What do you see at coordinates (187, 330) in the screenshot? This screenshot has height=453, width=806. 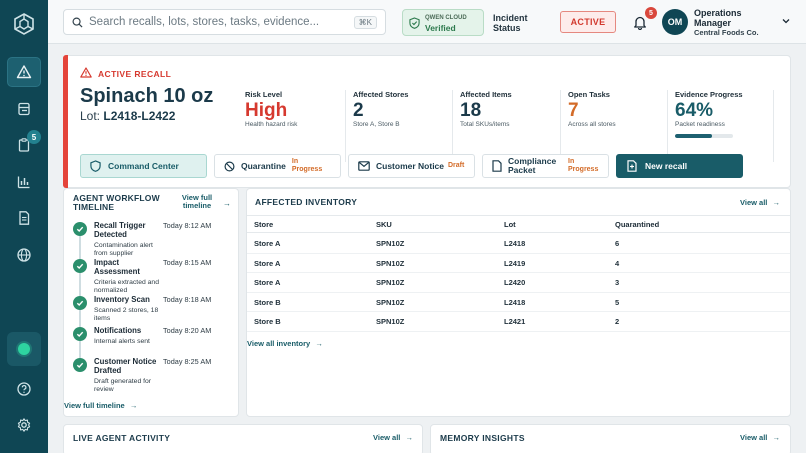 I see `step-time: Today 8:20 AM` at bounding box center [187, 330].